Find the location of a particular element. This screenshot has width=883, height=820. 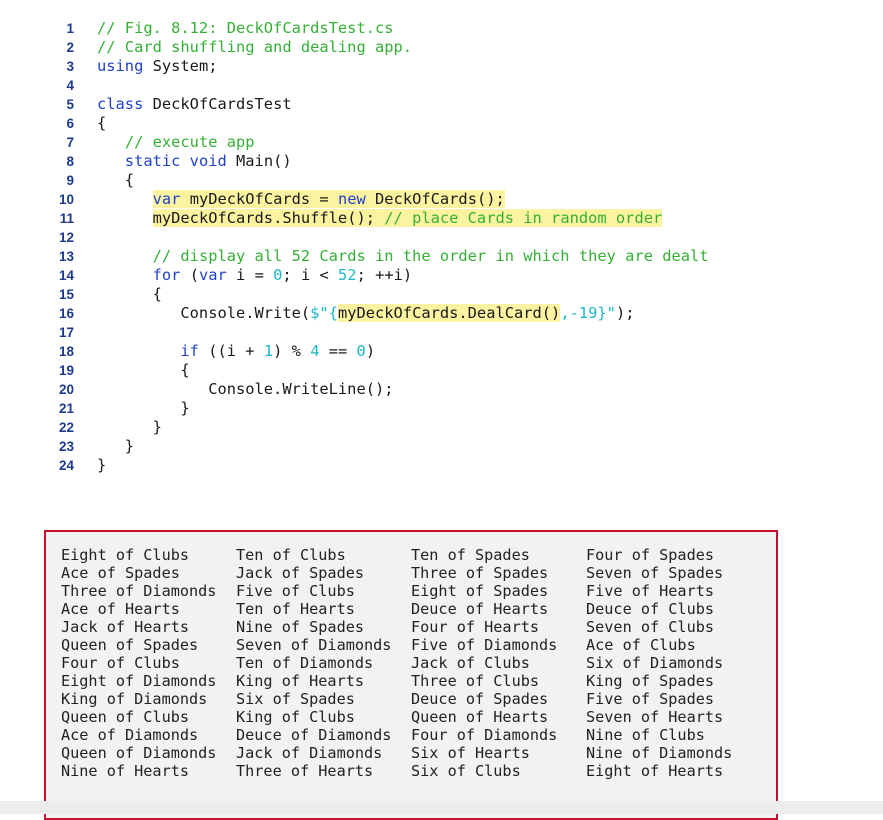

line-number: 5 is located at coordinates (70, 104).